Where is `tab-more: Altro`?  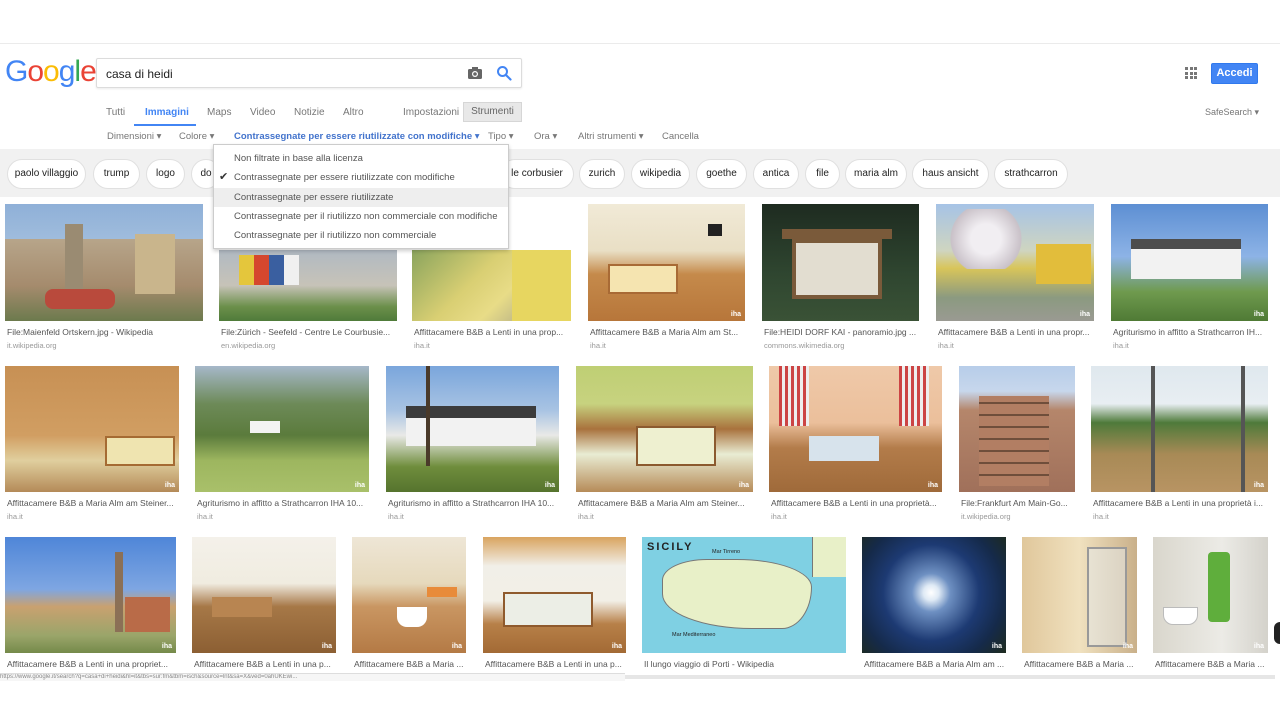 tab-more: Altro is located at coordinates (353, 112).